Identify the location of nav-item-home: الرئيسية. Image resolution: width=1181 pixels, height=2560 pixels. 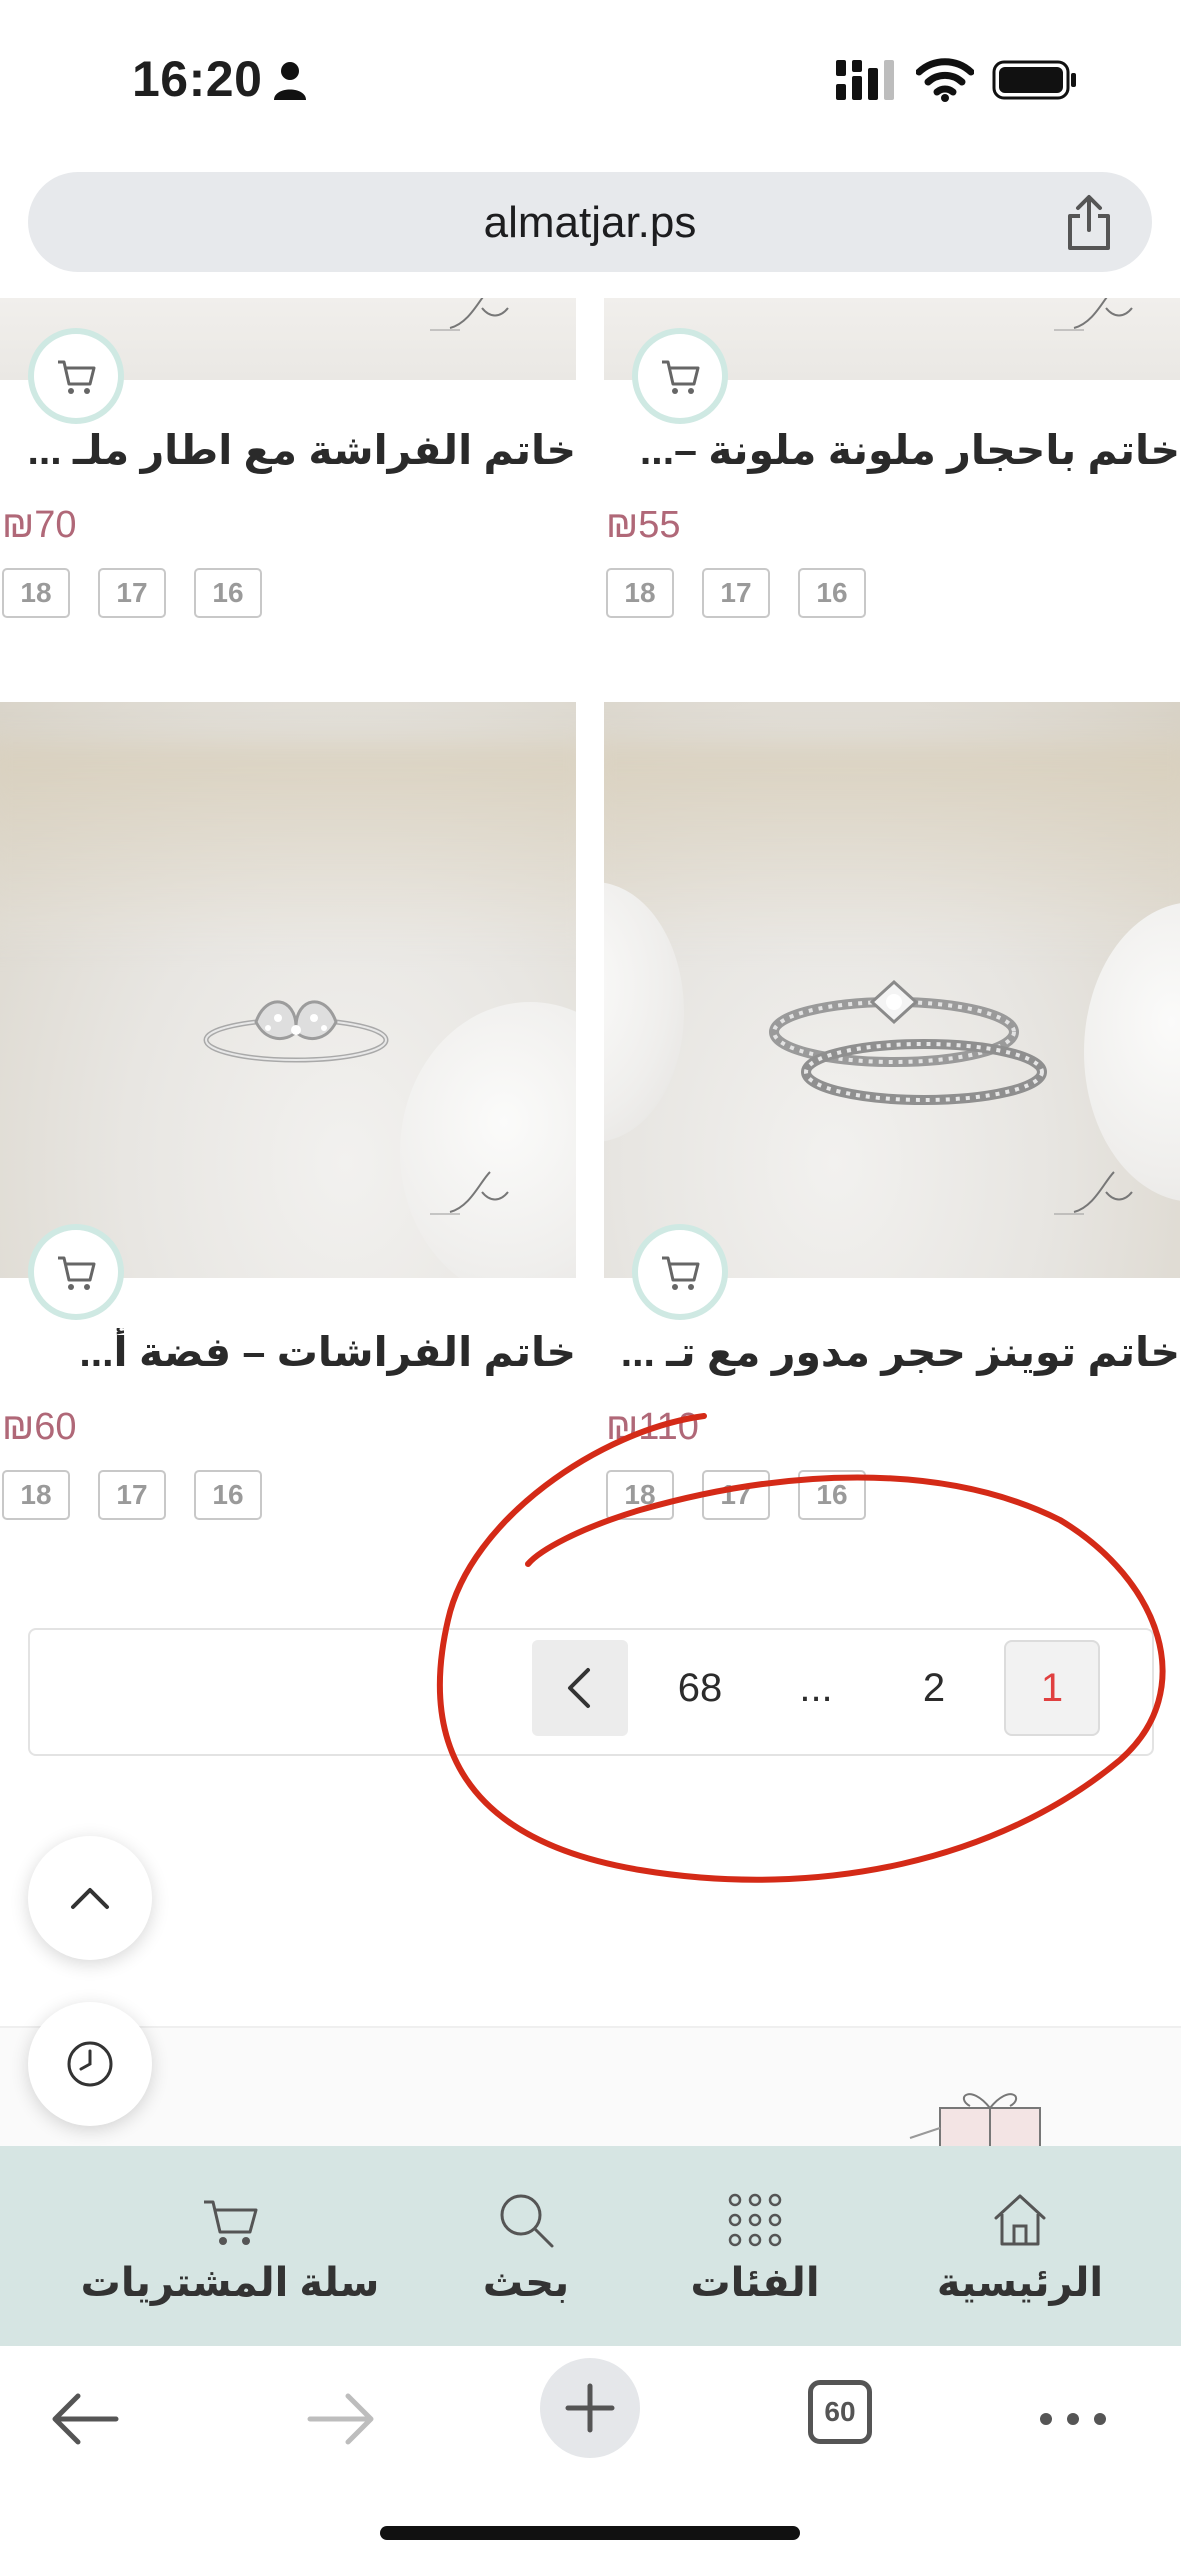
(1020, 2246).